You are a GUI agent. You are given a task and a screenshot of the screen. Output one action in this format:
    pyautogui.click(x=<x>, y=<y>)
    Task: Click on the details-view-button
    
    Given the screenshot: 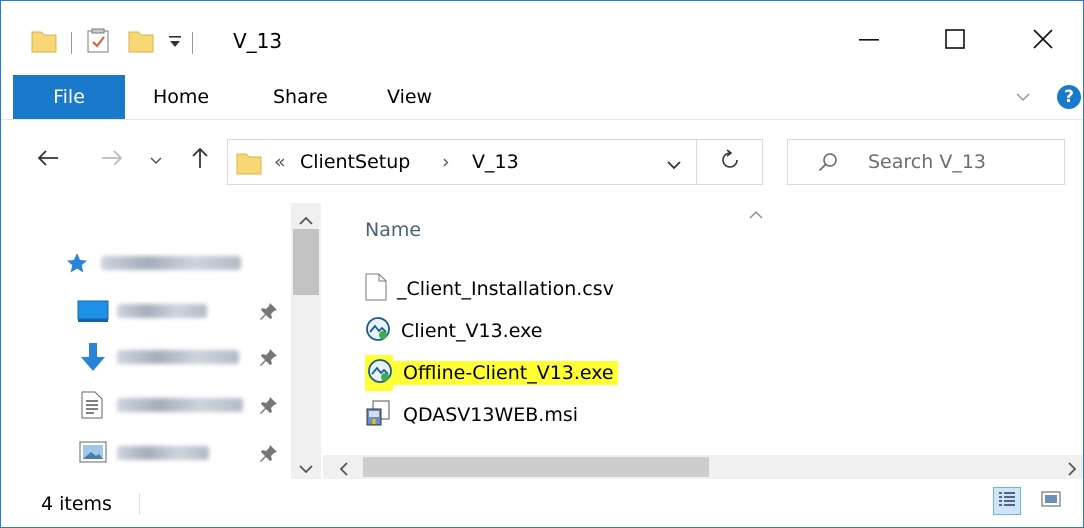 What is the action you would take?
    pyautogui.click(x=1007, y=501)
    